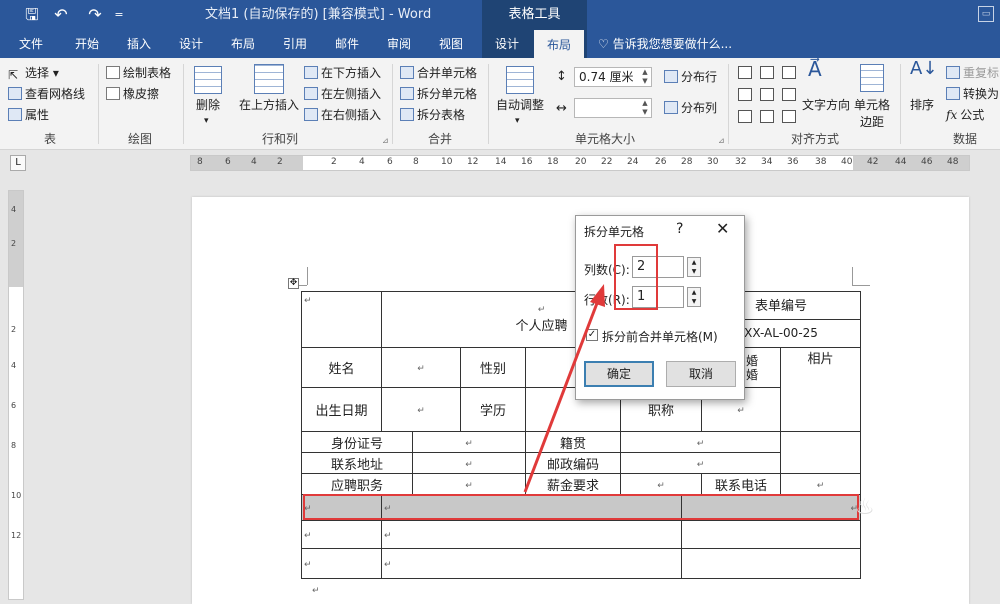 This screenshot has height=604, width=1000. I want to click on tab-layout: 布局, so click(243, 44).